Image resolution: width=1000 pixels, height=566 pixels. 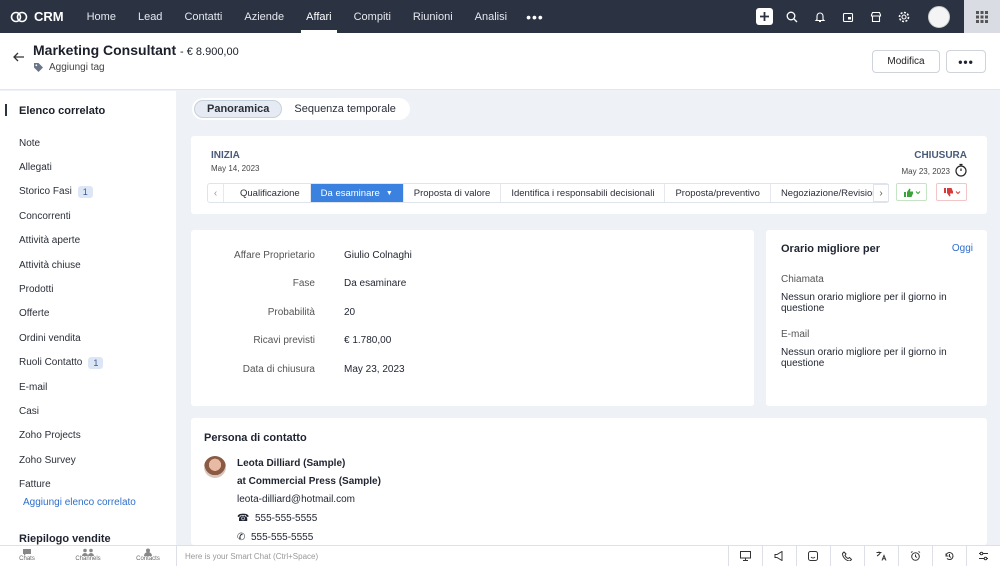 What do you see at coordinates (535, 16) in the screenshot?
I see `nav-more-button: •••` at bounding box center [535, 16].